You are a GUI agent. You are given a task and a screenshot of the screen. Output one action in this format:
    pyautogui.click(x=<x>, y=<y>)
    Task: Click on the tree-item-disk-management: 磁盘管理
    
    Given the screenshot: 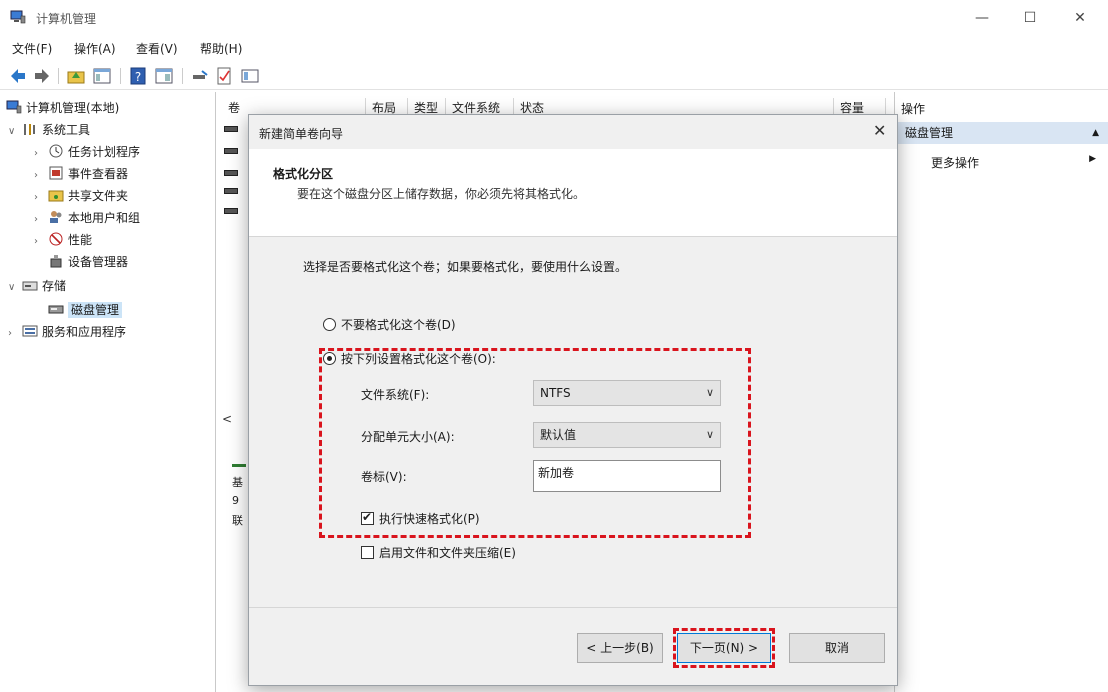 What is the action you would take?
    pyautogui.click(x=85, y=310)
    